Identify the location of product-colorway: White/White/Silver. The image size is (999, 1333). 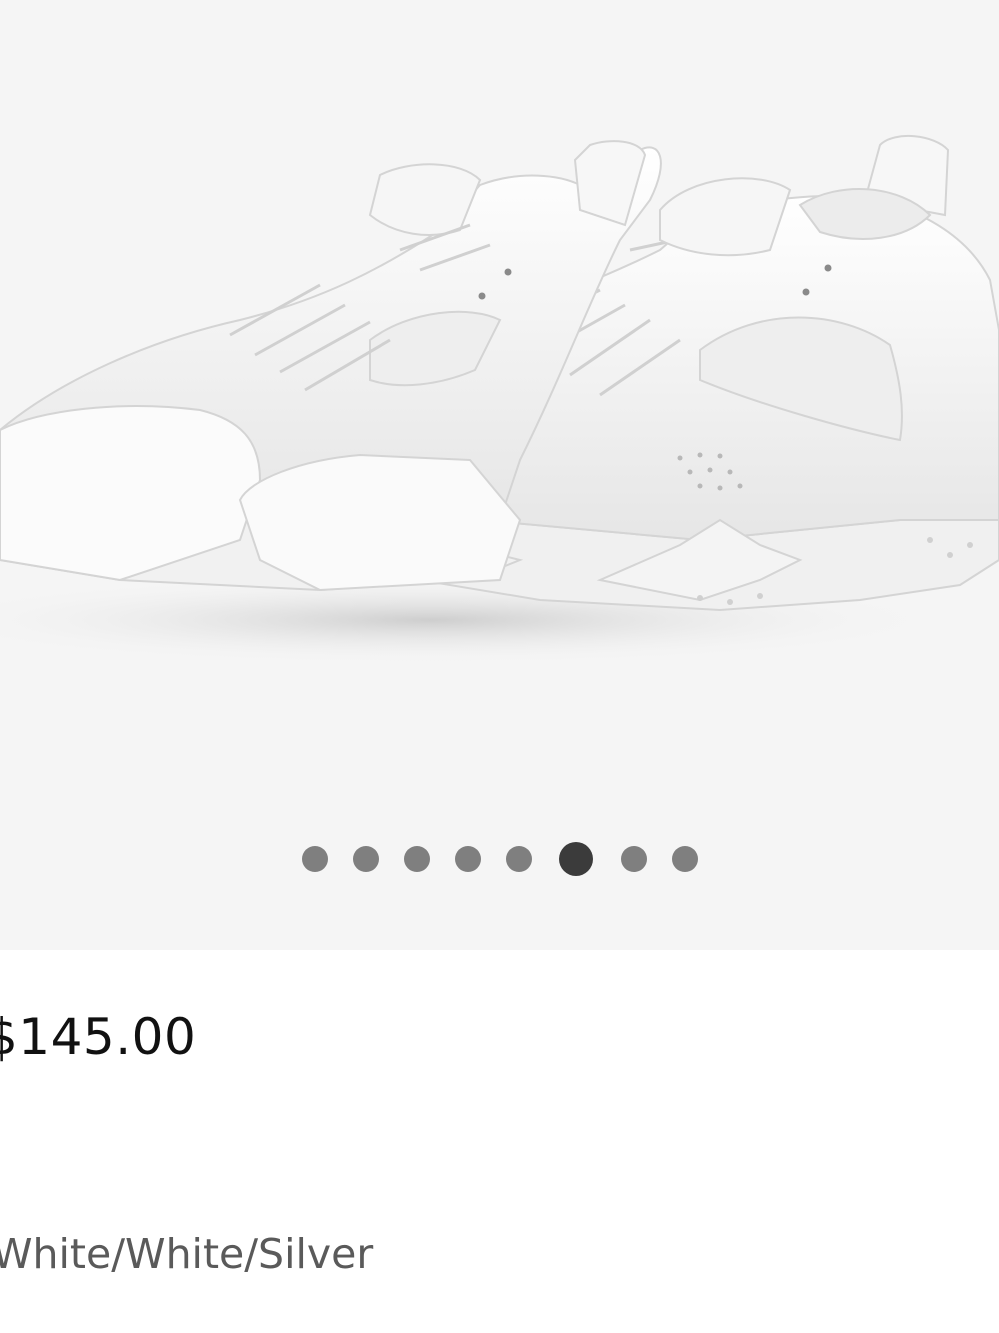
(187, 1254).